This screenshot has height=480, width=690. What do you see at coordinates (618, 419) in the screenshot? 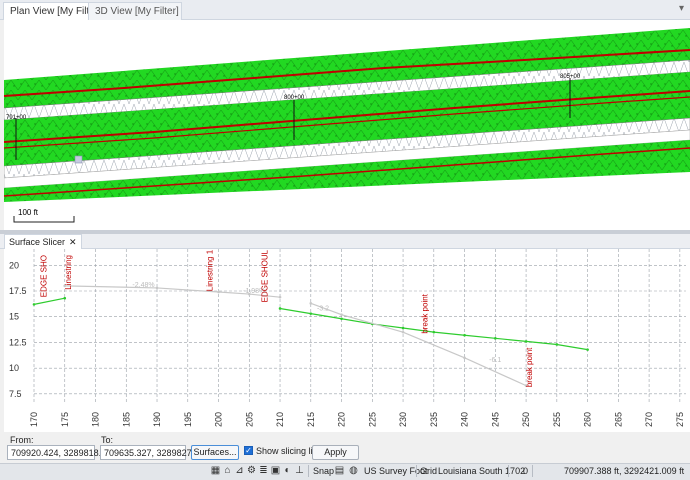
I see `x-tick-label: 265` at bounding box center [618, 419].